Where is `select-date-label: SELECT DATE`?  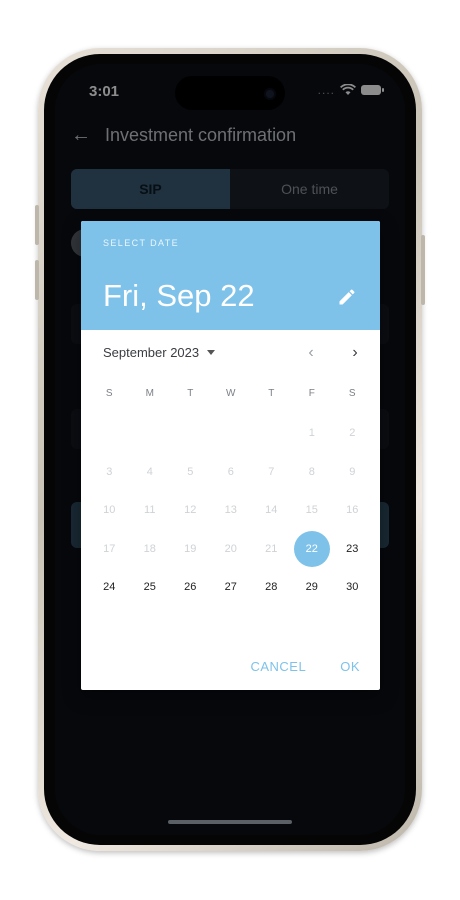 select-date-label: SELECT DATE is located at coordinates (141, 243).